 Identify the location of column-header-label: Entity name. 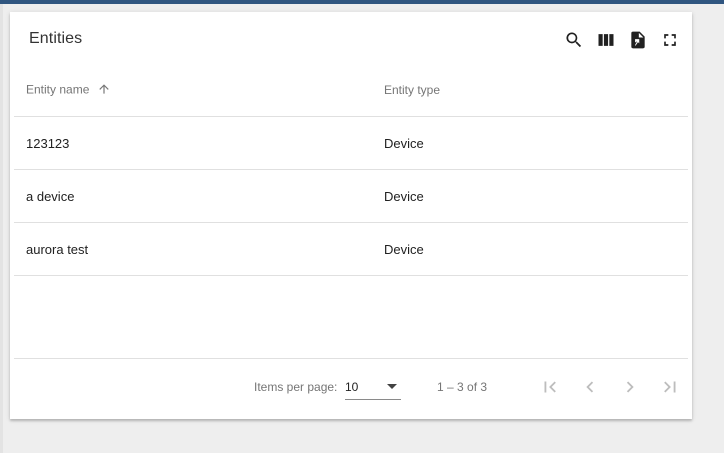
(58, 89).